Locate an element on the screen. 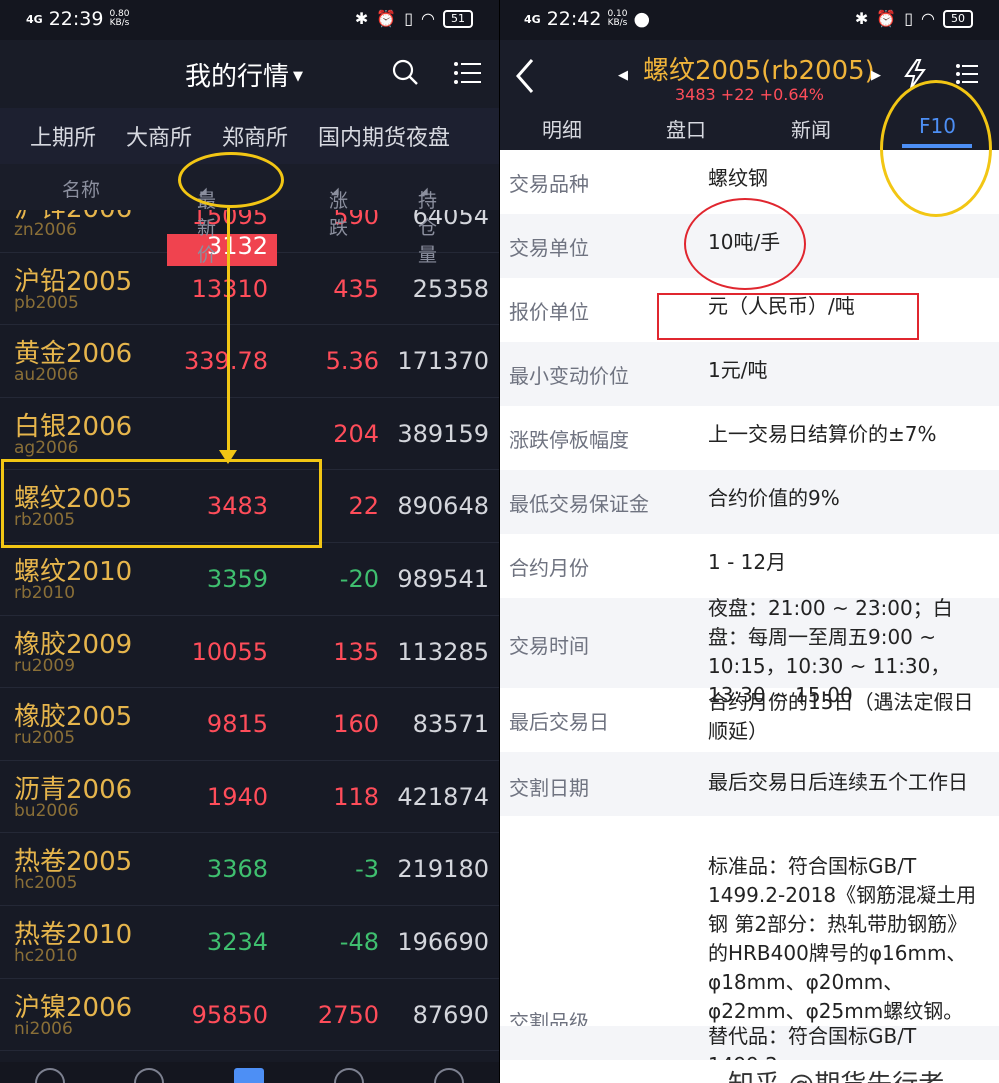 This screenshot has width=999, height=1083. col-name: 名称 is located at coordinates (81, 188).